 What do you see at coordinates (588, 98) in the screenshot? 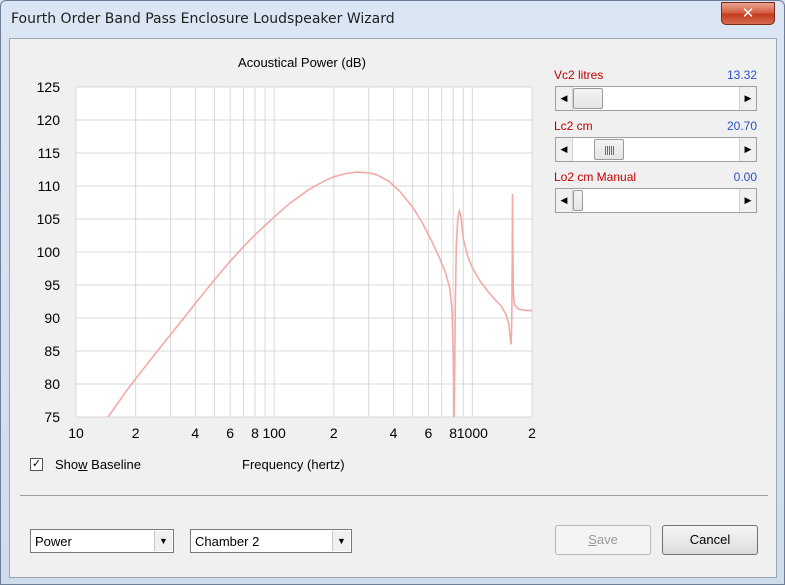
I see `vc2-thumb` at bounding box center [588, 98].